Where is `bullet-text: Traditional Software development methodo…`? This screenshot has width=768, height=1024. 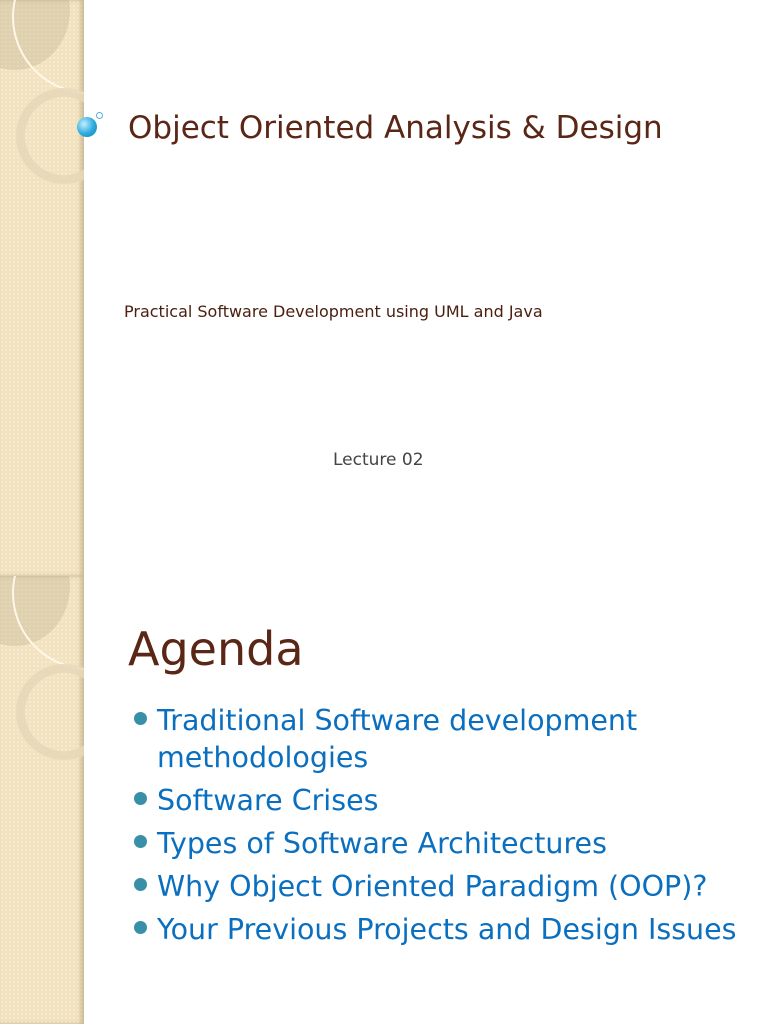 bullet-text: Traditional Software development methodo… is located at coordinates (397, 739).